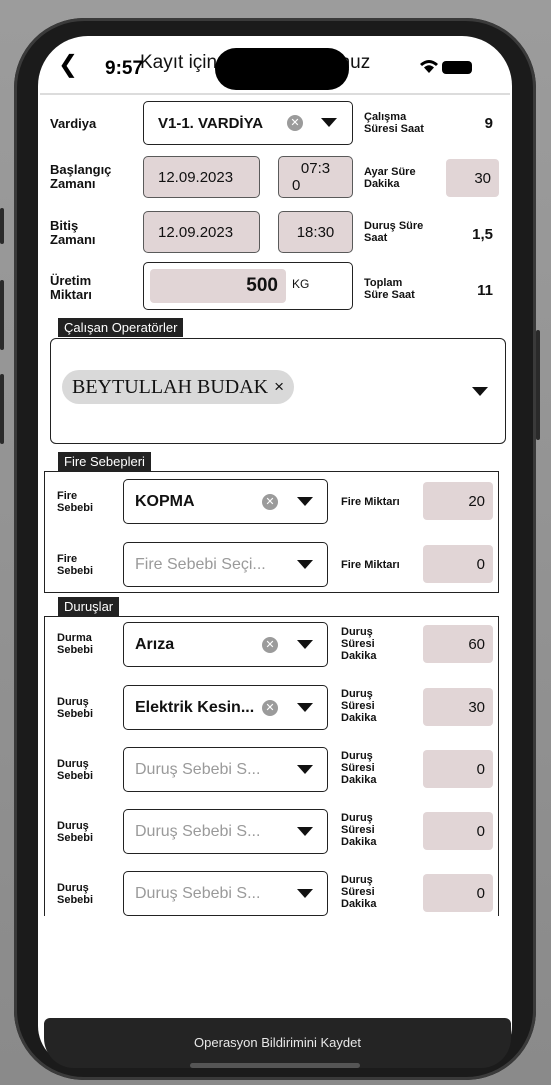 This screenshot has height=1085, width=551. Describe the element at coordinates (315, 232) in the screenshot. I see `end-time-field: 18:30` at that location.